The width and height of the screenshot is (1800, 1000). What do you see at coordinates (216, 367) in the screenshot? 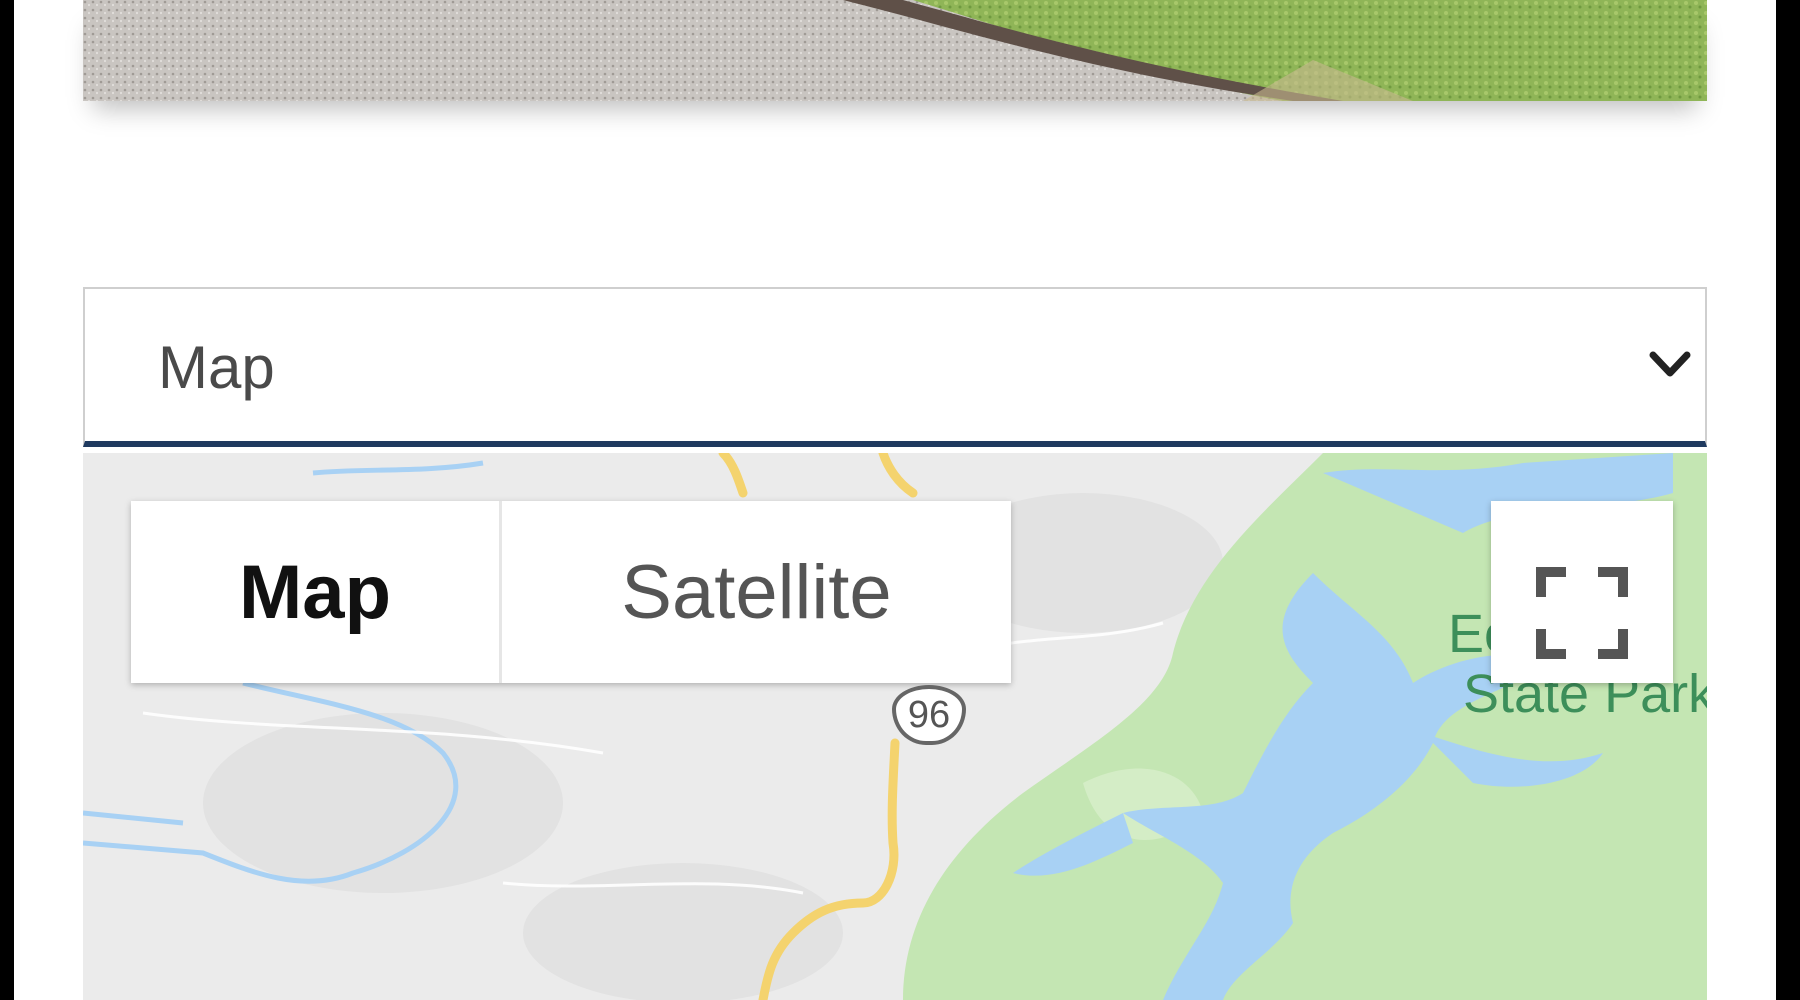
I see `map-view-select-value: Map` at bounding box center [216, 367].